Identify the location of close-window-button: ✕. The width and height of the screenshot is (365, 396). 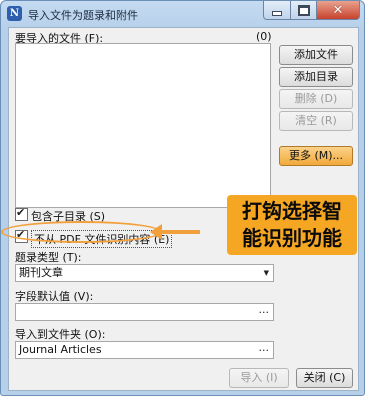
(338, 10).